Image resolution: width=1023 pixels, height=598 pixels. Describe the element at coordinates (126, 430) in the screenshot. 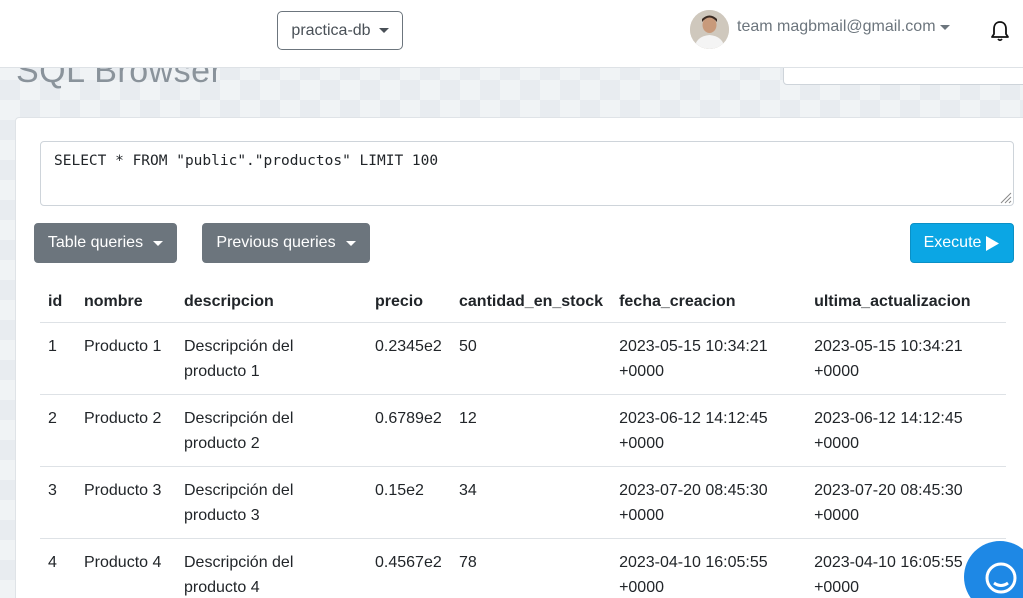

I see `cell-nombre: Producto 2` at that location.